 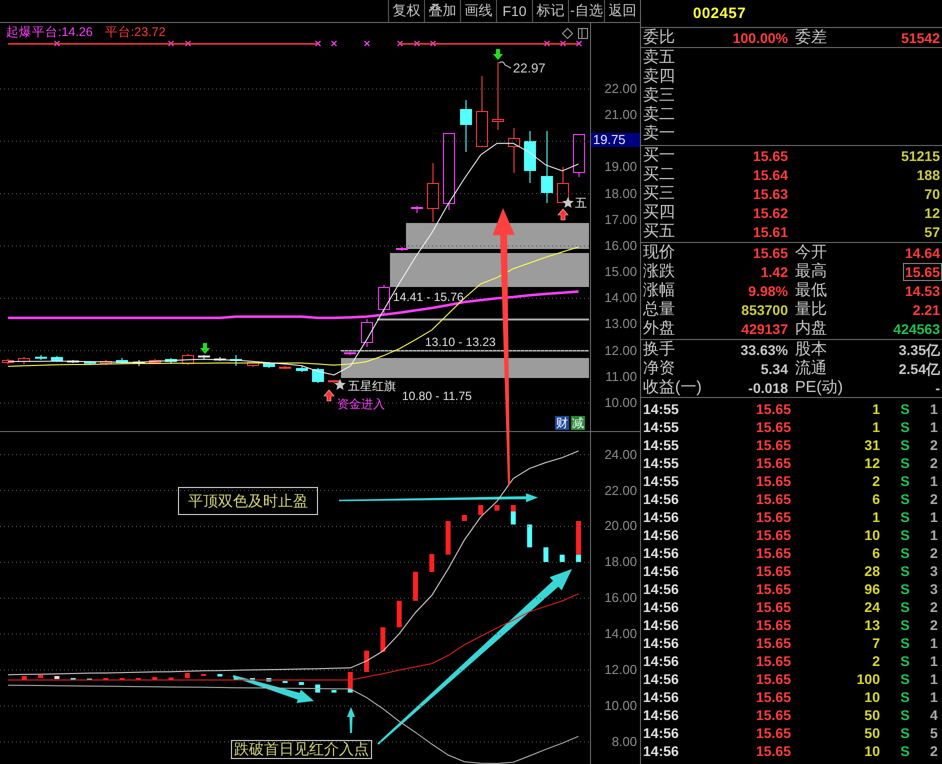 What do you see at coordinates (810, 349) in the screenshot?
I see `quote-label: 股本` at bounding box center [810, 349].